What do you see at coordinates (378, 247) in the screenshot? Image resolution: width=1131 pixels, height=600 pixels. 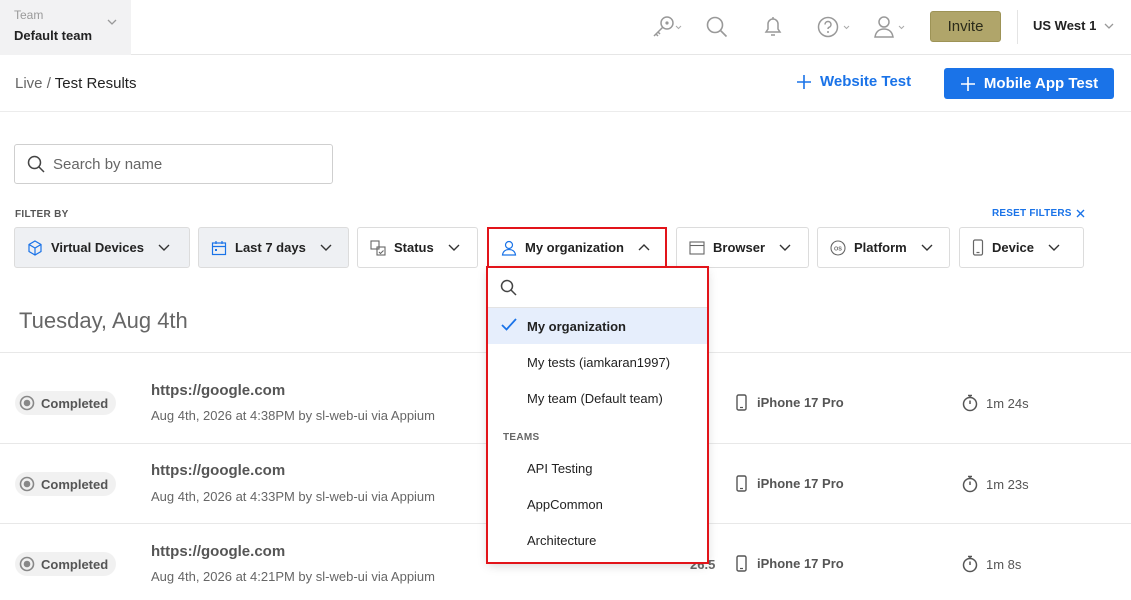 I see `status-icon` at bounding box center [378, 247].